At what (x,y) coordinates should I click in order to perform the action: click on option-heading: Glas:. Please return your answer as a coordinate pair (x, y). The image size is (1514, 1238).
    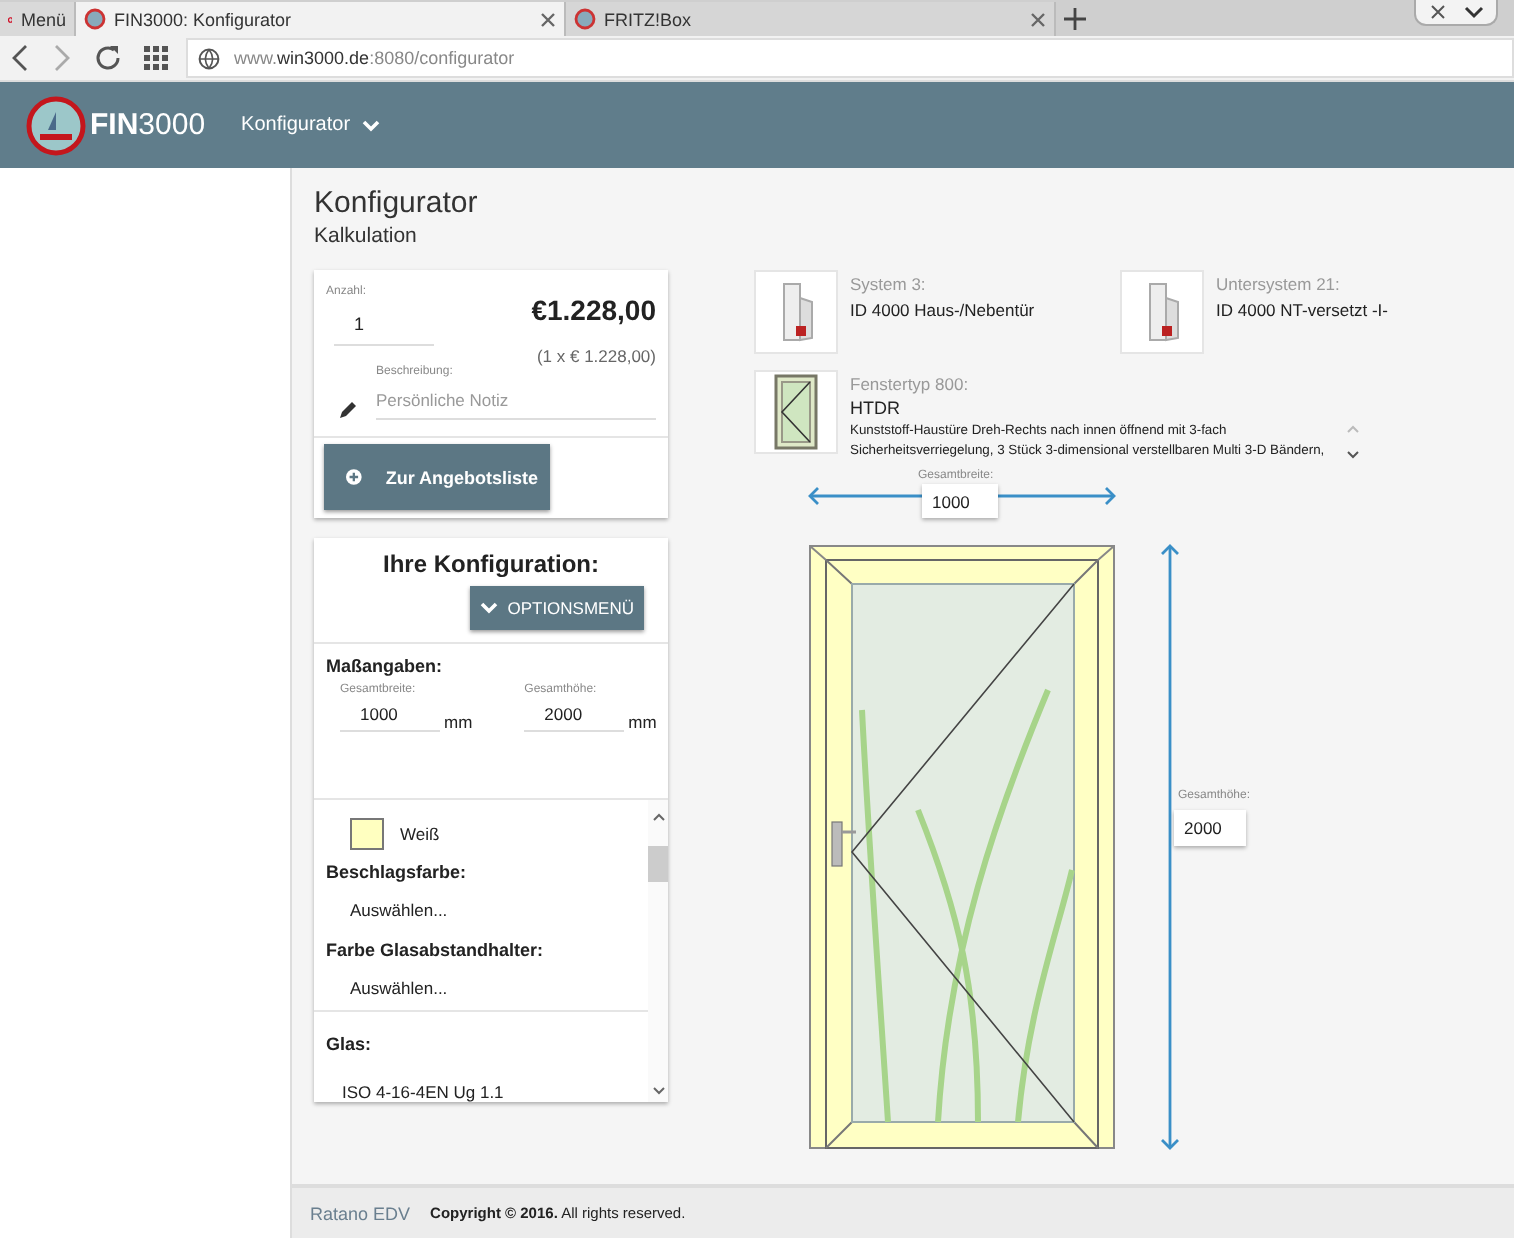
    Looking at the image, I should click on (349, 1044).